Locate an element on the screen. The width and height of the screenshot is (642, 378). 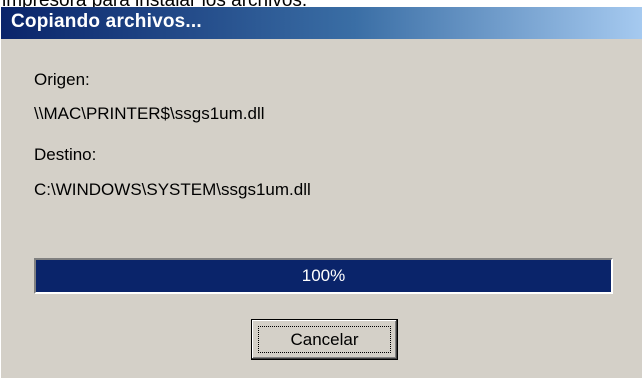
copy-progress-bar: 100% is located at coordinates (323, 276).